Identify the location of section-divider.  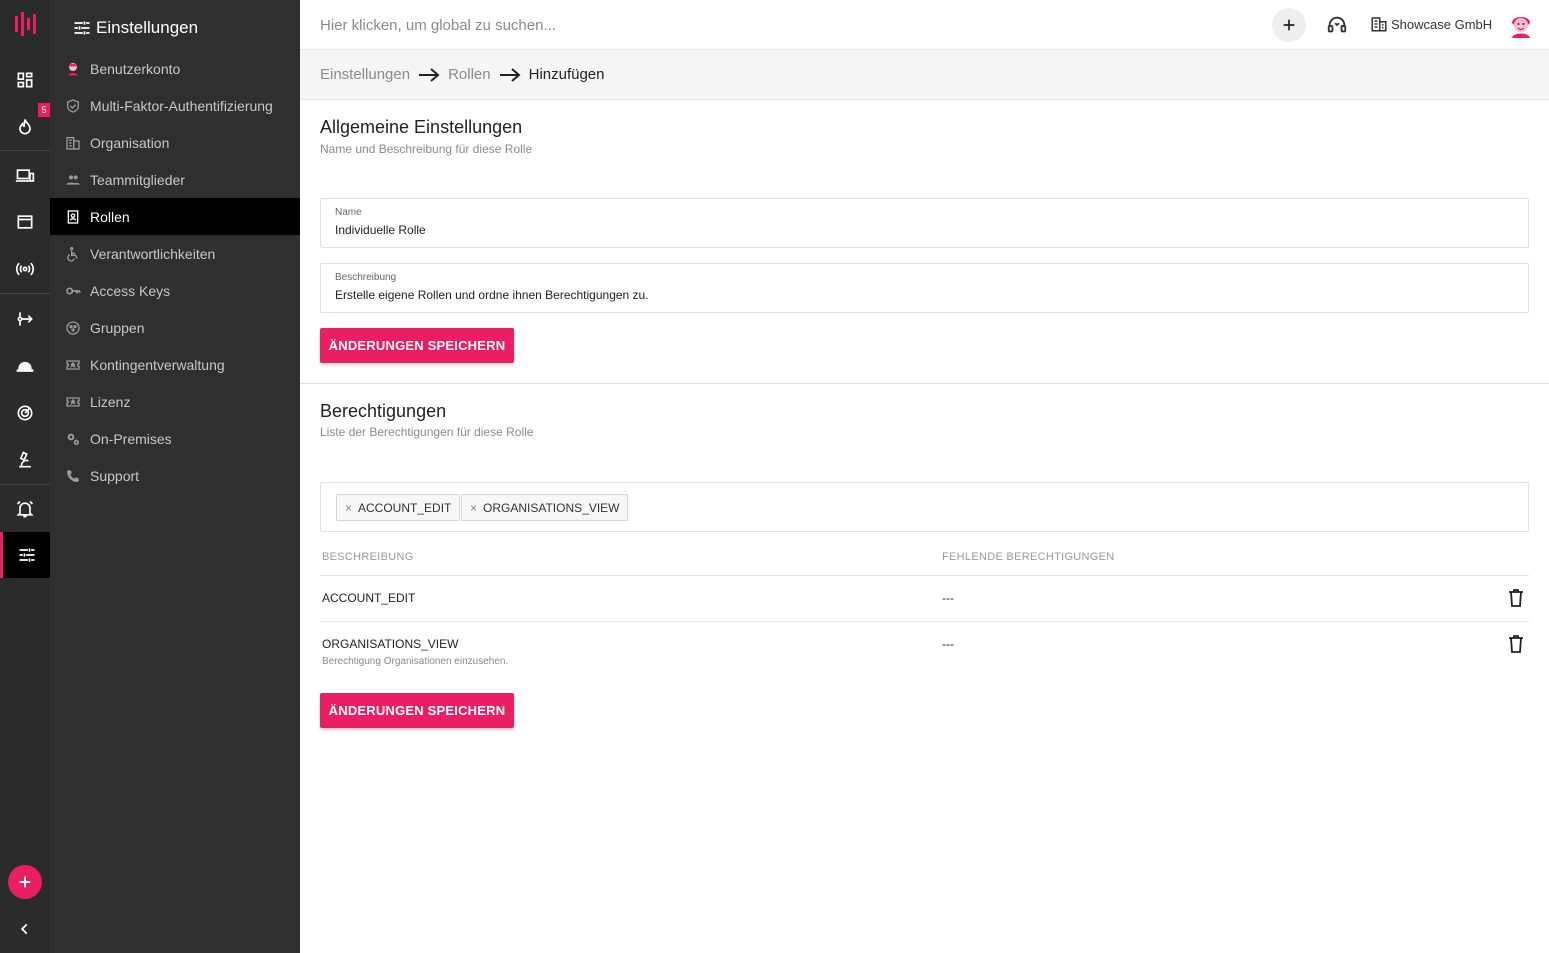
(924, 383).